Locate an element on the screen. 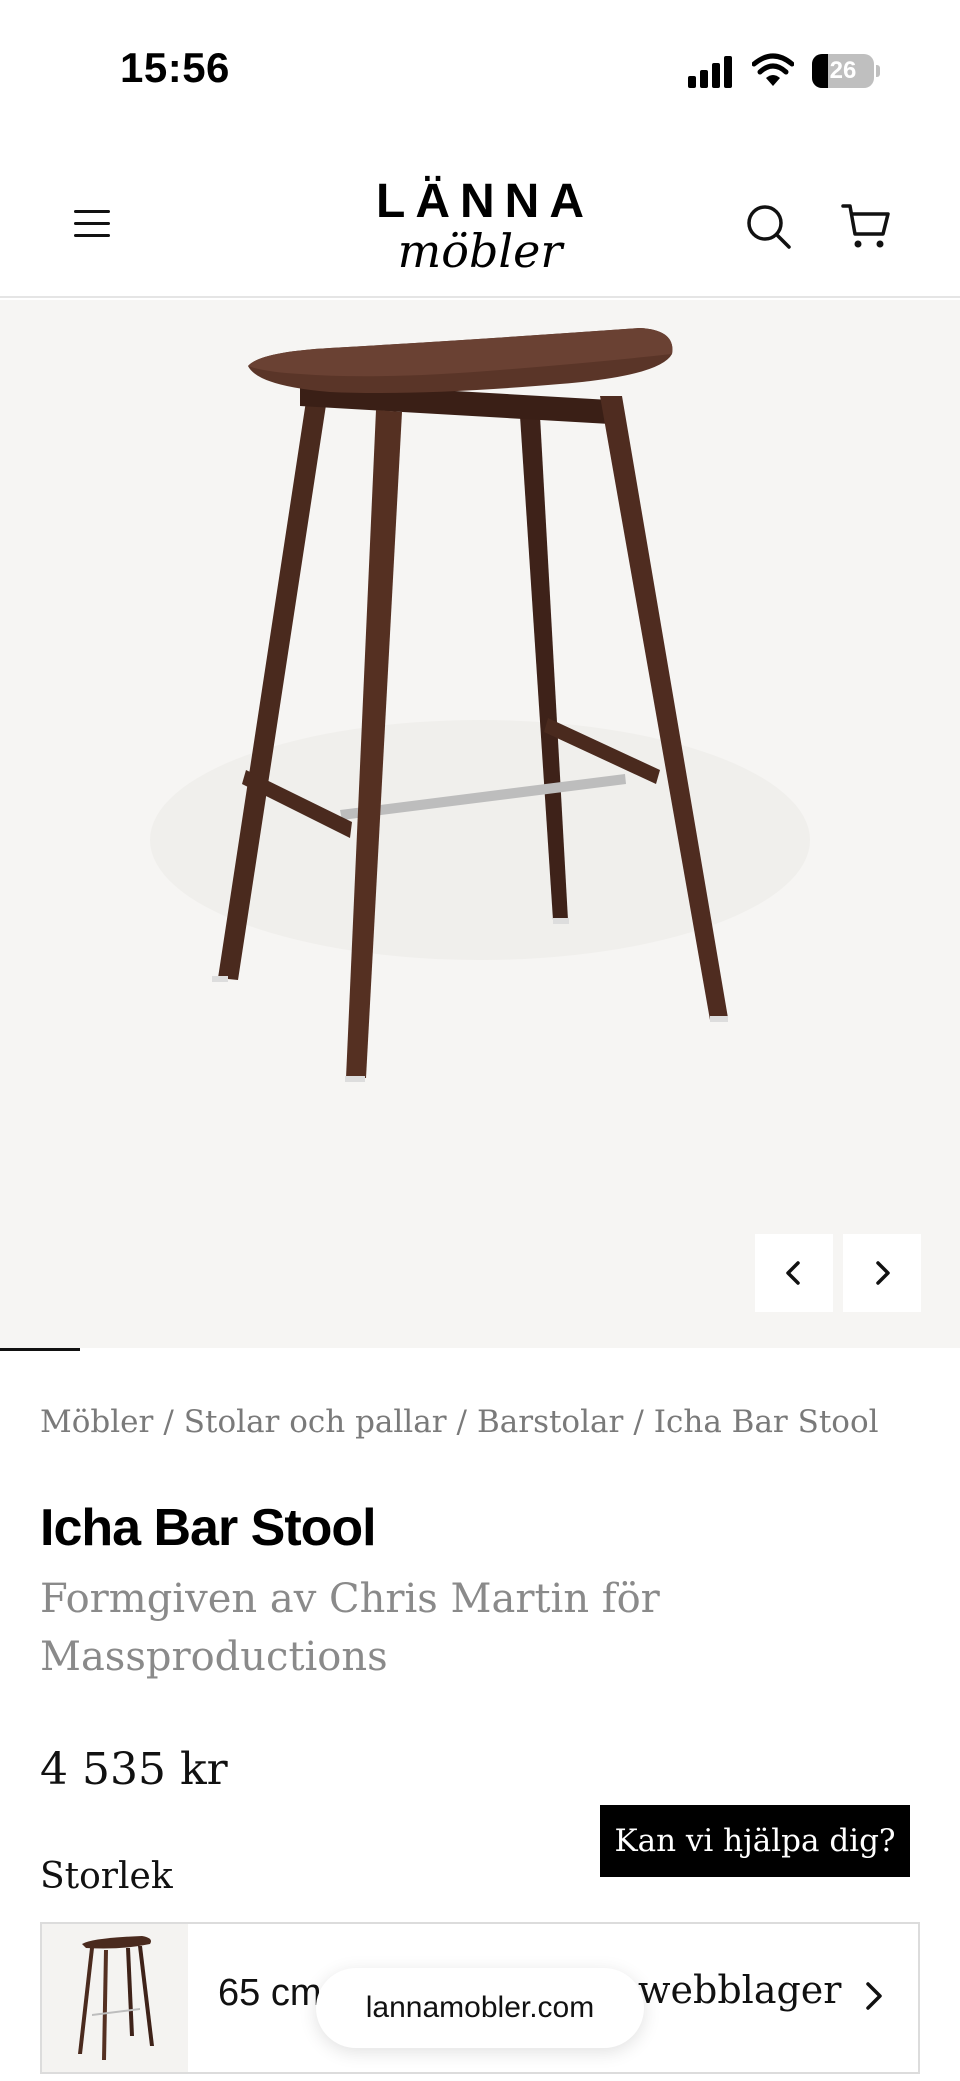 This screenshot has height=2081, width=960. wifi-icon is located at coordinates (773, 69).